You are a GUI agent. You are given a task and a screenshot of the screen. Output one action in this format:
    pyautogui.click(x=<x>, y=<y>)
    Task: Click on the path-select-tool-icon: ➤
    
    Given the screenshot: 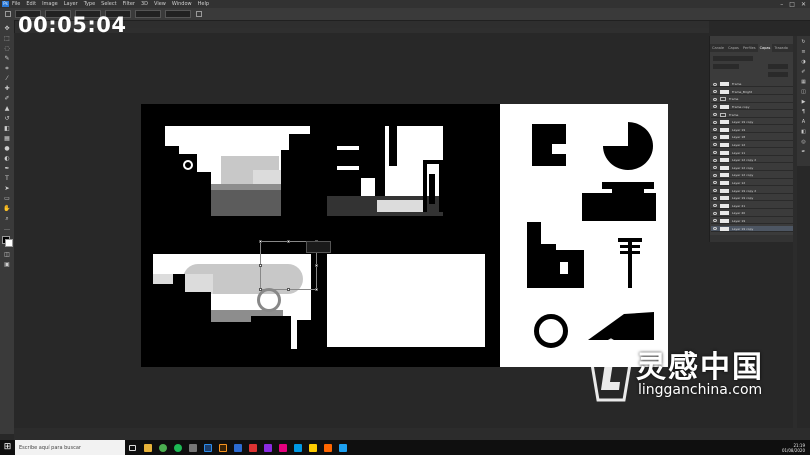 What is the action you would take?
    pyautogui.click(x=7, y=189)
    